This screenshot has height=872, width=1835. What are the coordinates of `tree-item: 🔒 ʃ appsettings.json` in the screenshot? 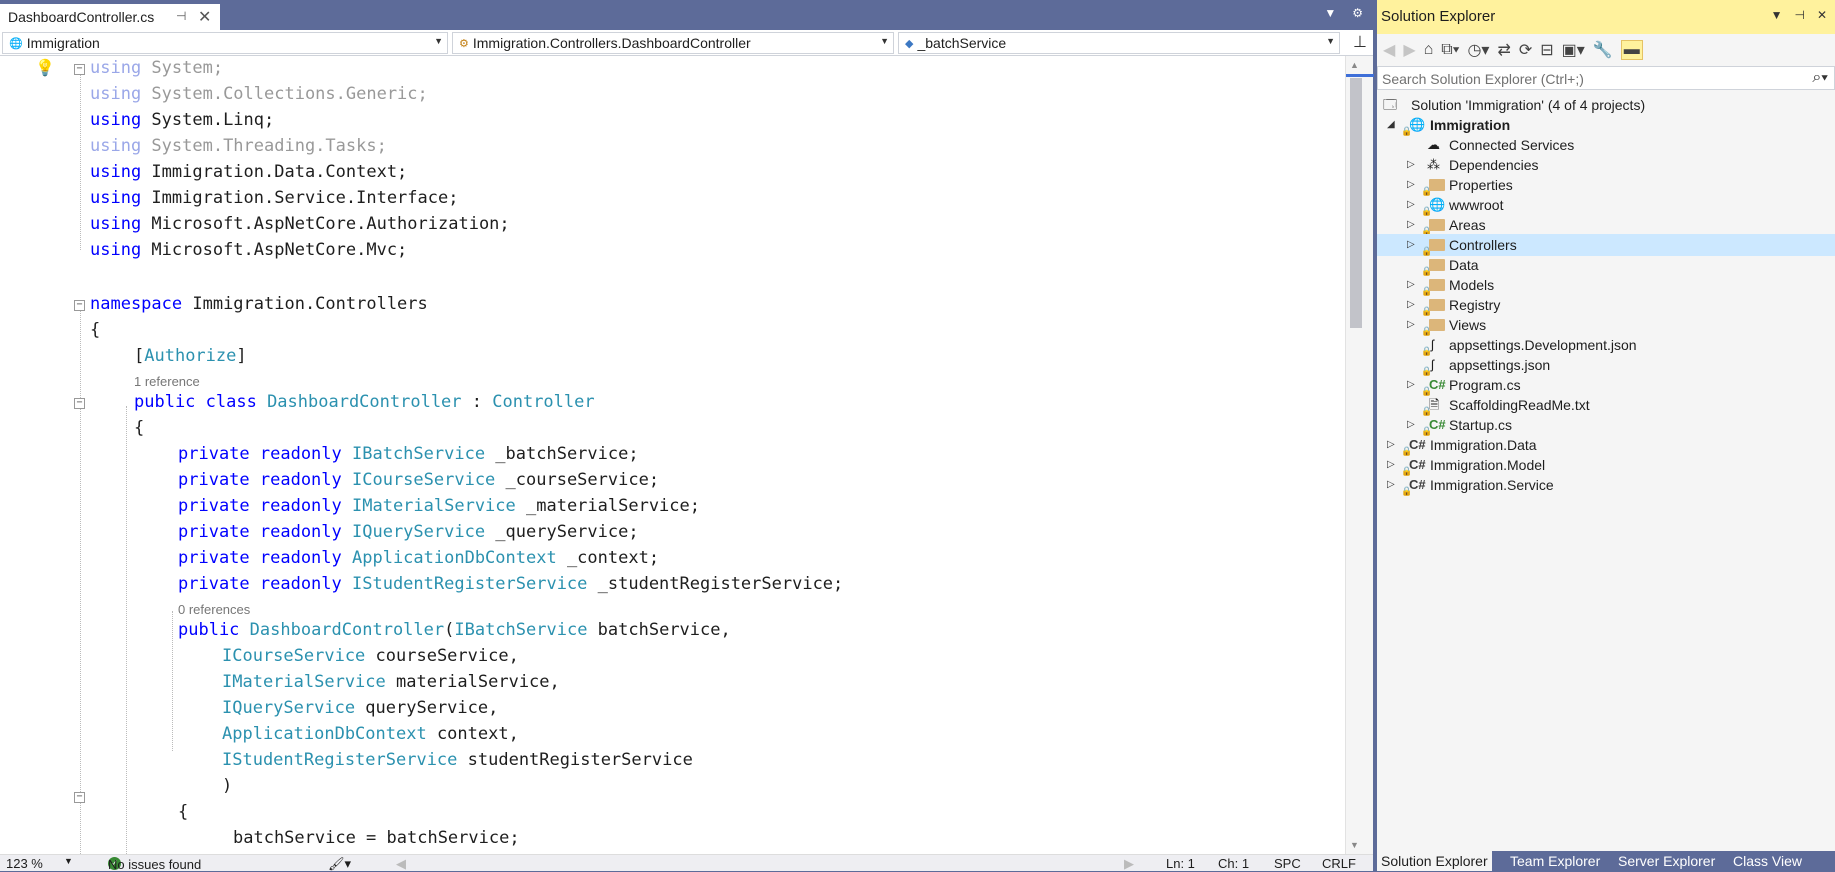 It's located at (1606, 365).